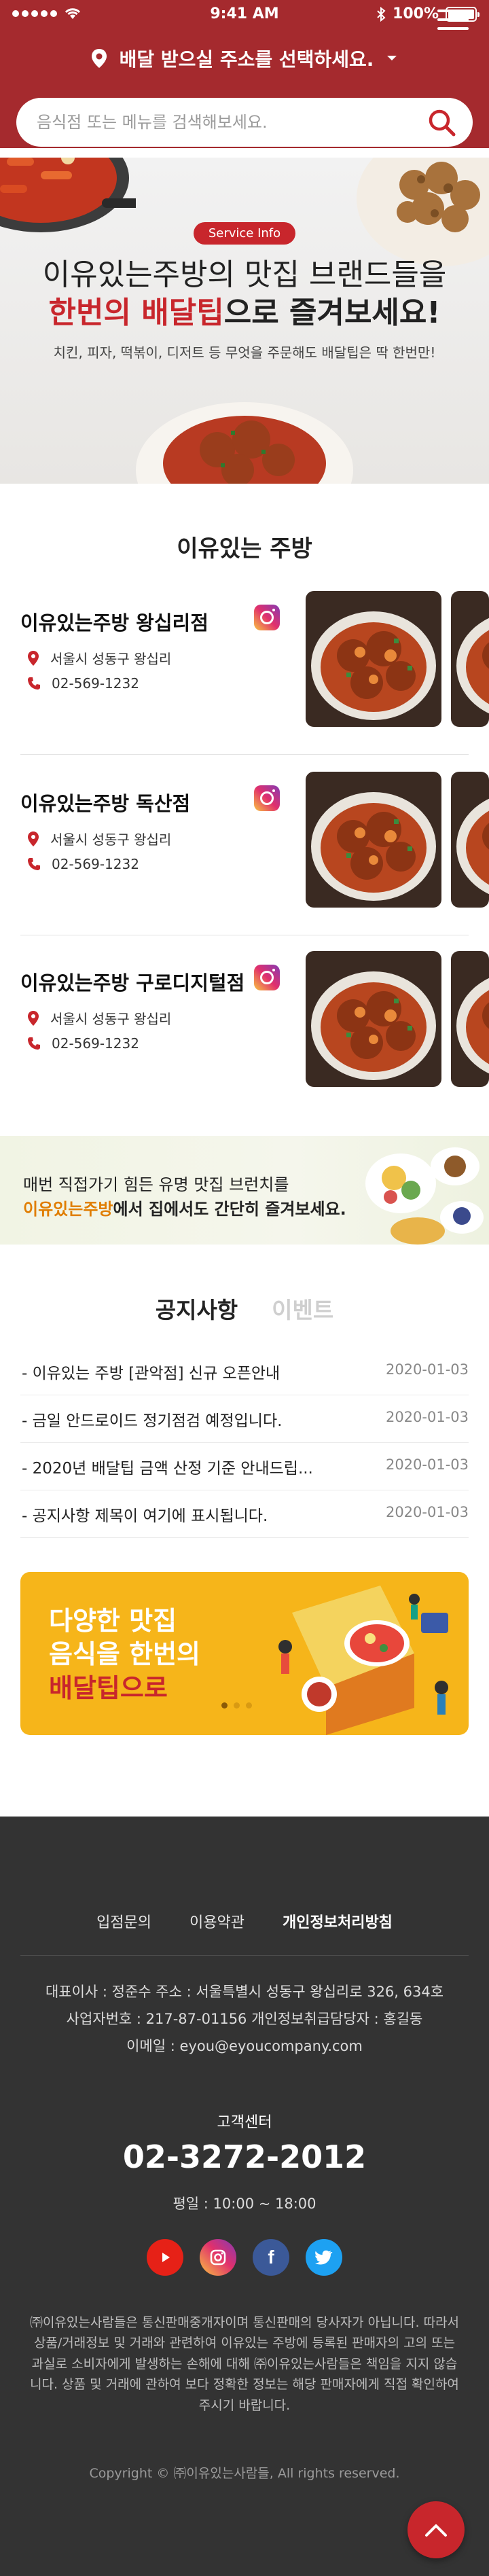 This screenshot has width=489, height=2576. What do you see at coordinates (244, 352) in the screenshot?
I see `hero-subtitle: 치킨, 피자, 떡볶이, 디저트 등 무엇을 주문해도 배달팁은 딱 한번만!` at bounding box center [244, 352].